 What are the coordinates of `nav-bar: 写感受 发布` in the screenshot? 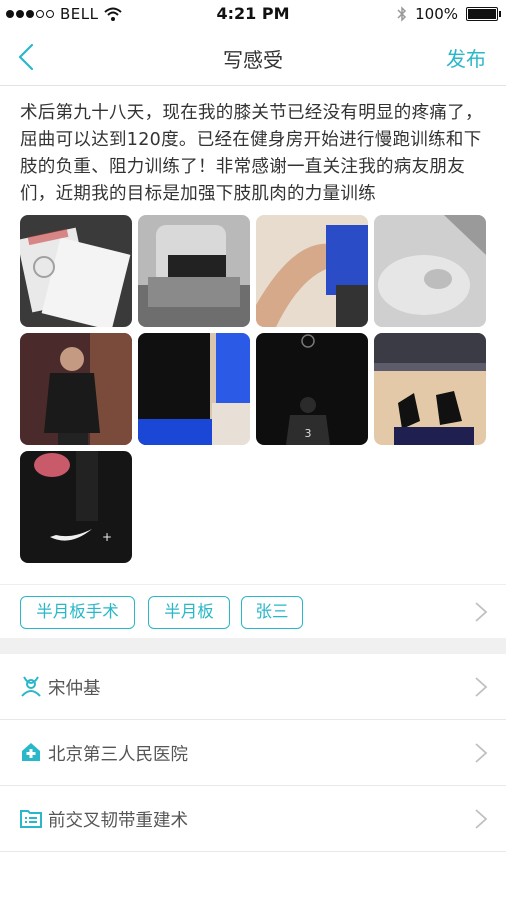 It's located at (253, 57).